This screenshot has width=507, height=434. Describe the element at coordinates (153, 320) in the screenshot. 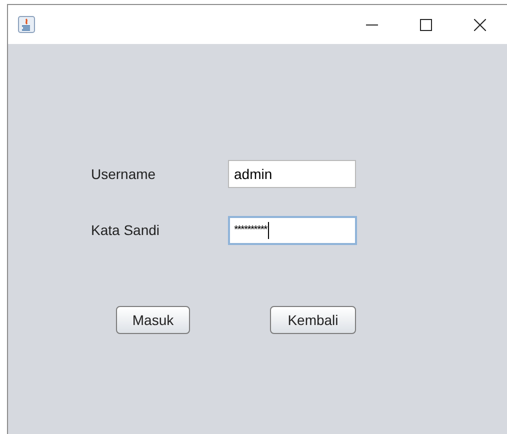

I see `login-button: Masuk` at that location.